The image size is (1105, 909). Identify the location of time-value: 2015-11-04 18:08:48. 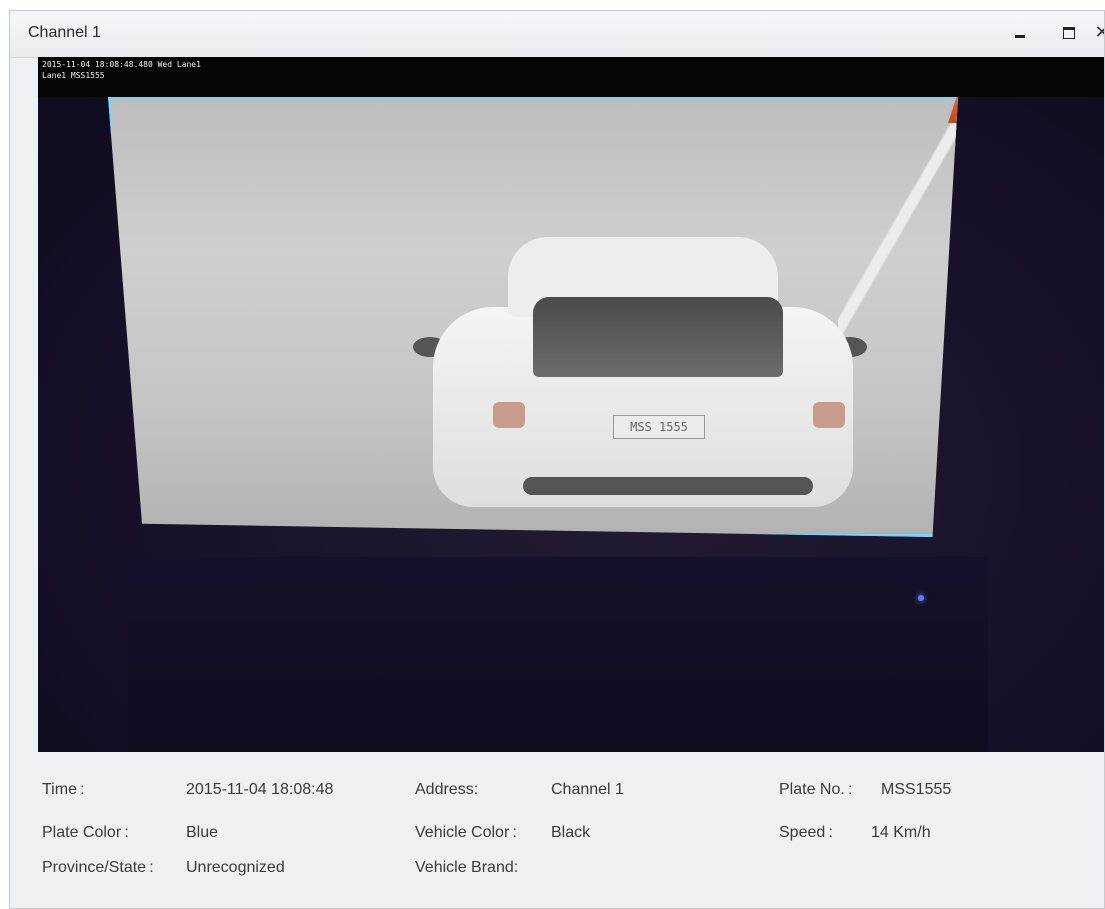
(260, 789).